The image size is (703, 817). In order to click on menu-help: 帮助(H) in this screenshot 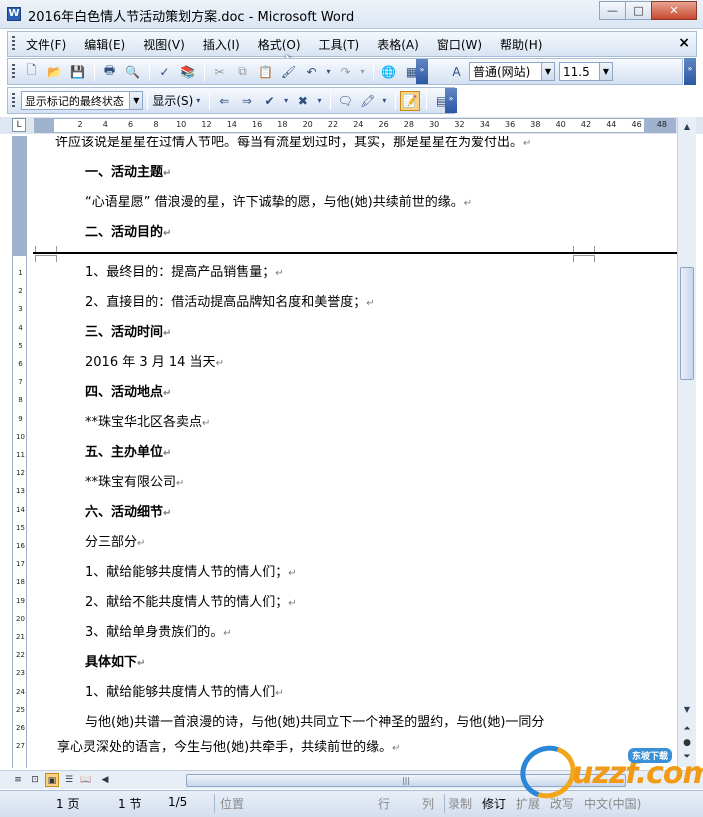, I will do `click(521, 44)`.